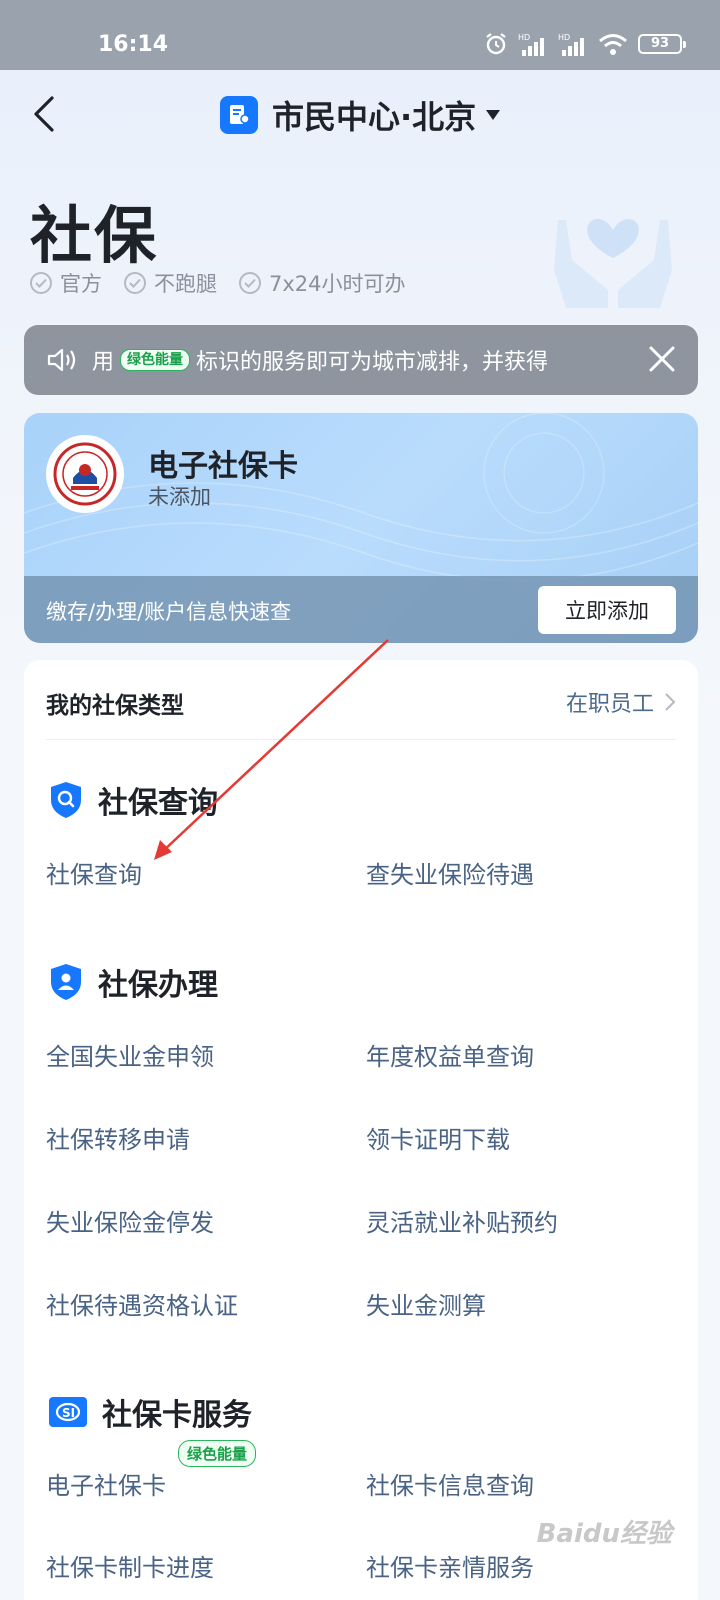 This screenshot has width=720, height=1600. I want to click on tag-label: 不跑腿, so click(185, 284).